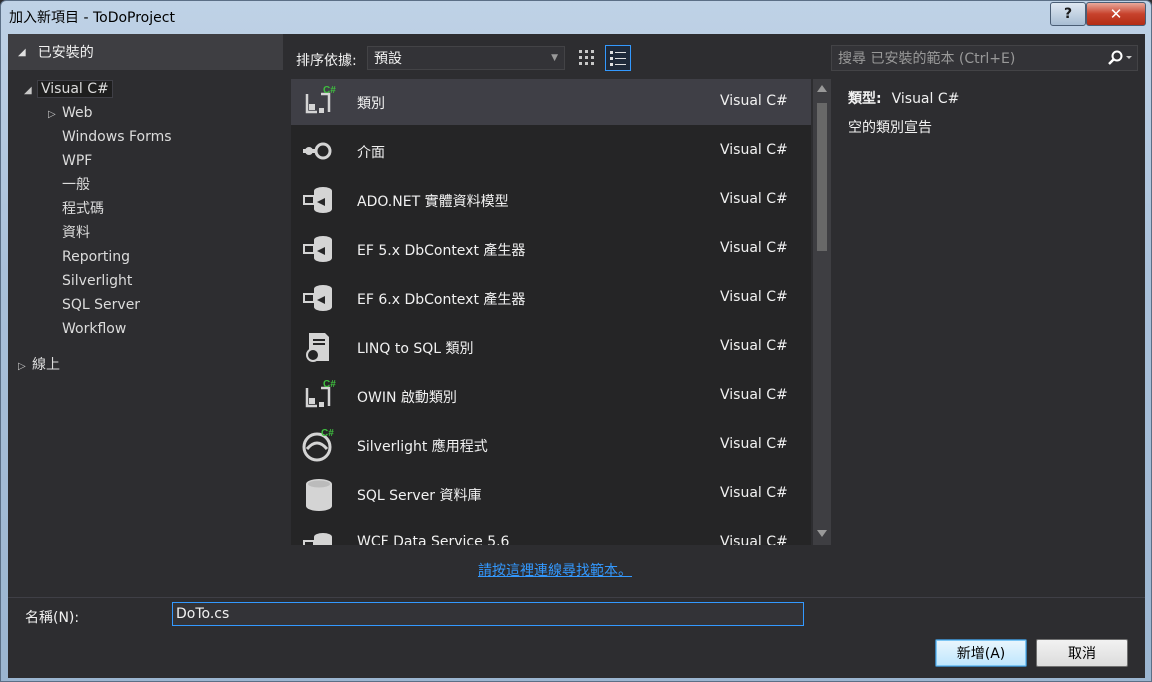 The image size is (1152, 682). I want to click on tree-item-label: SQL Server, so click(101, 305).